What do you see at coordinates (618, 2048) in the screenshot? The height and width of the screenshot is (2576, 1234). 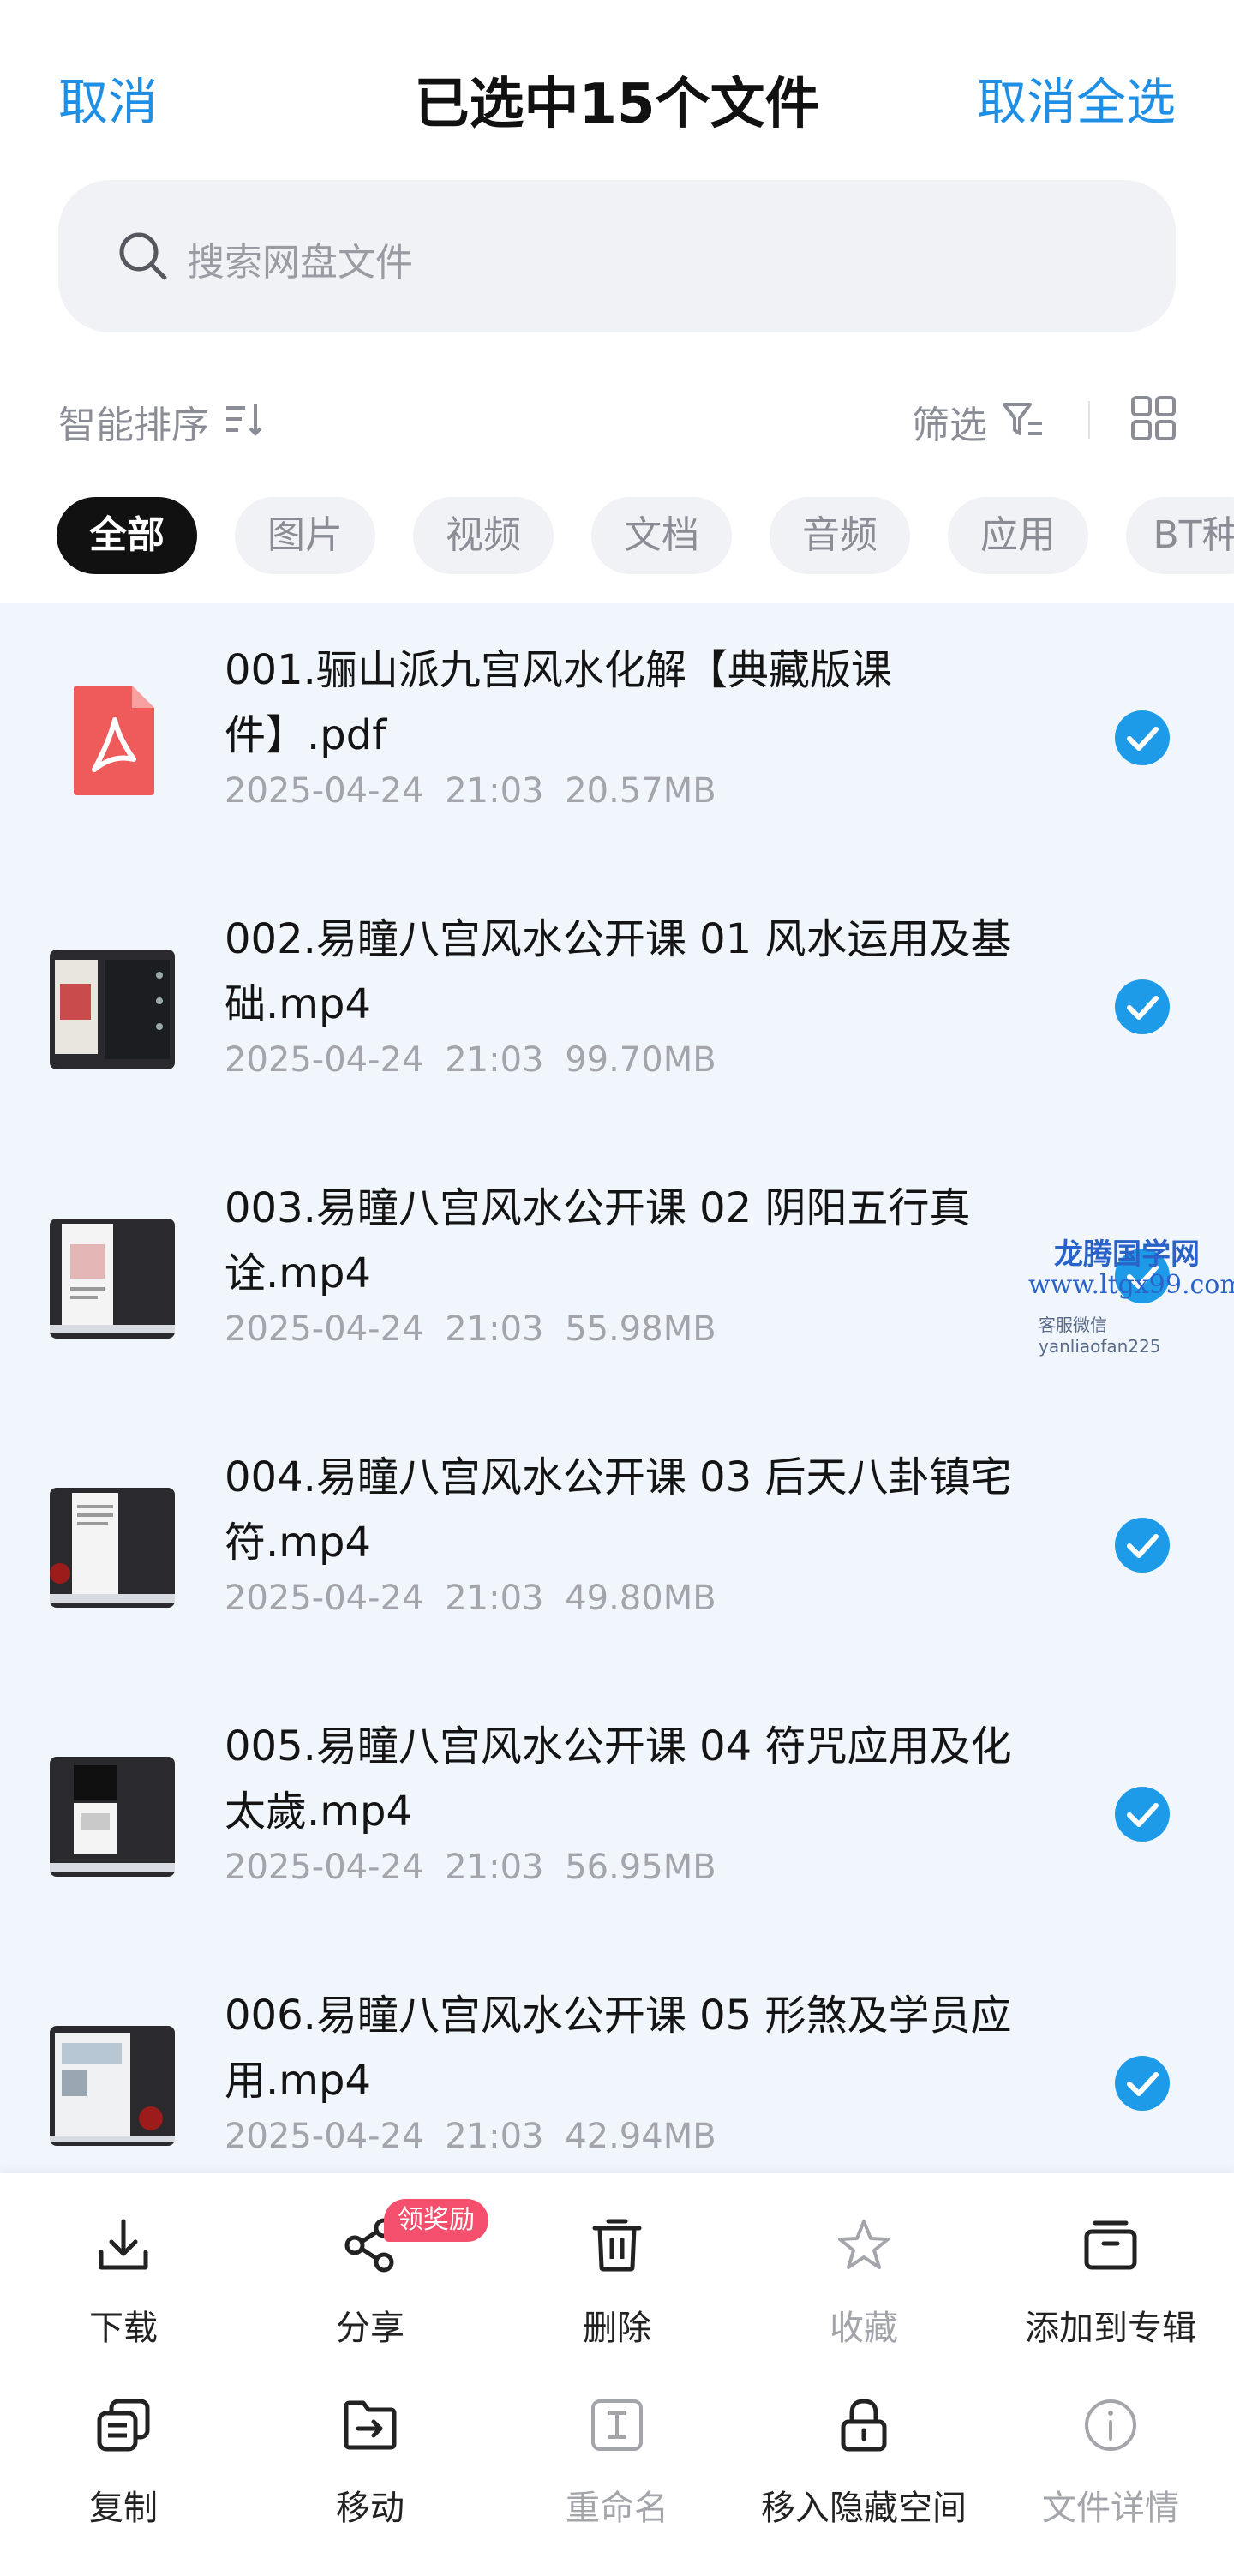 I see `file-name: 006.易瞳八宫风水公开课 05 形煞及学员应用.mp4` at bounding box center [618, 2048].